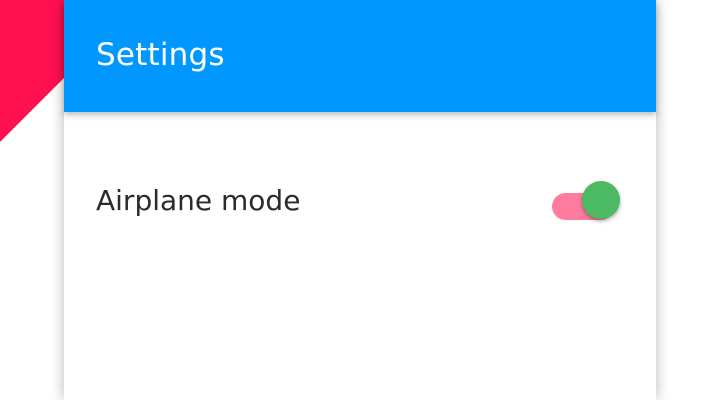 The height and width of the screenshot is (400, 720). I want to click on airplane-mode-toggle, so click(586, 200).